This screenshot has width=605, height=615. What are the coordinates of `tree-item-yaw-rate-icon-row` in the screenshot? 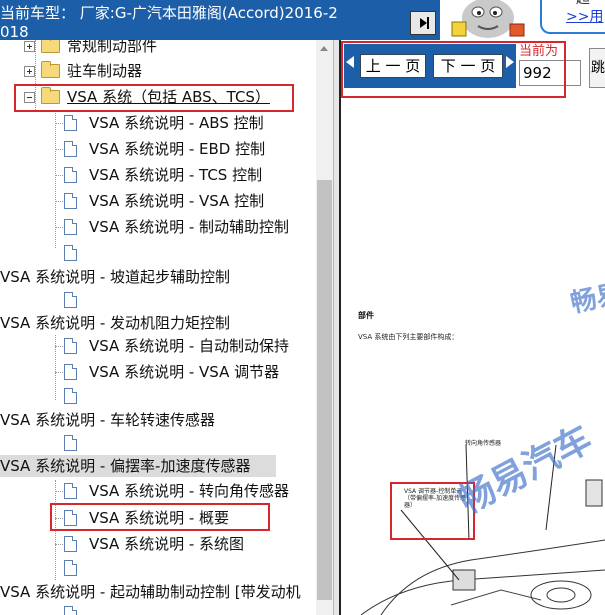 It's located at (158, 443).